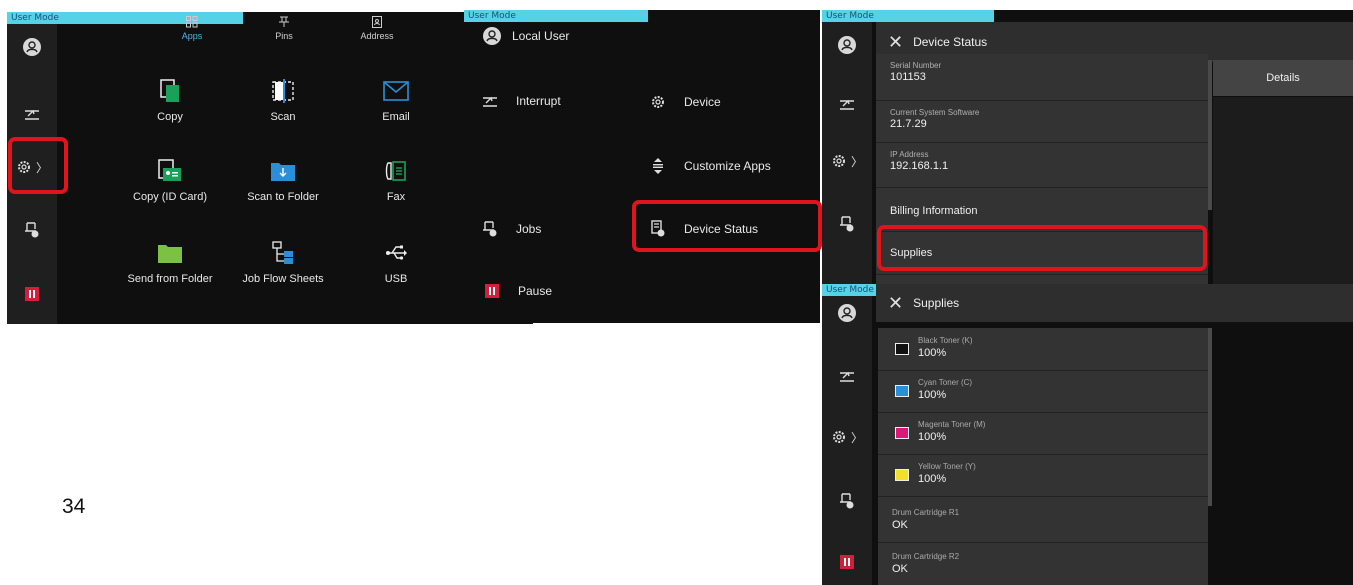 This screenshot has width=1353, height=585. Describe the element at coordinates (377, 22) in the screenshot. I see `address-book-icon` at that location.